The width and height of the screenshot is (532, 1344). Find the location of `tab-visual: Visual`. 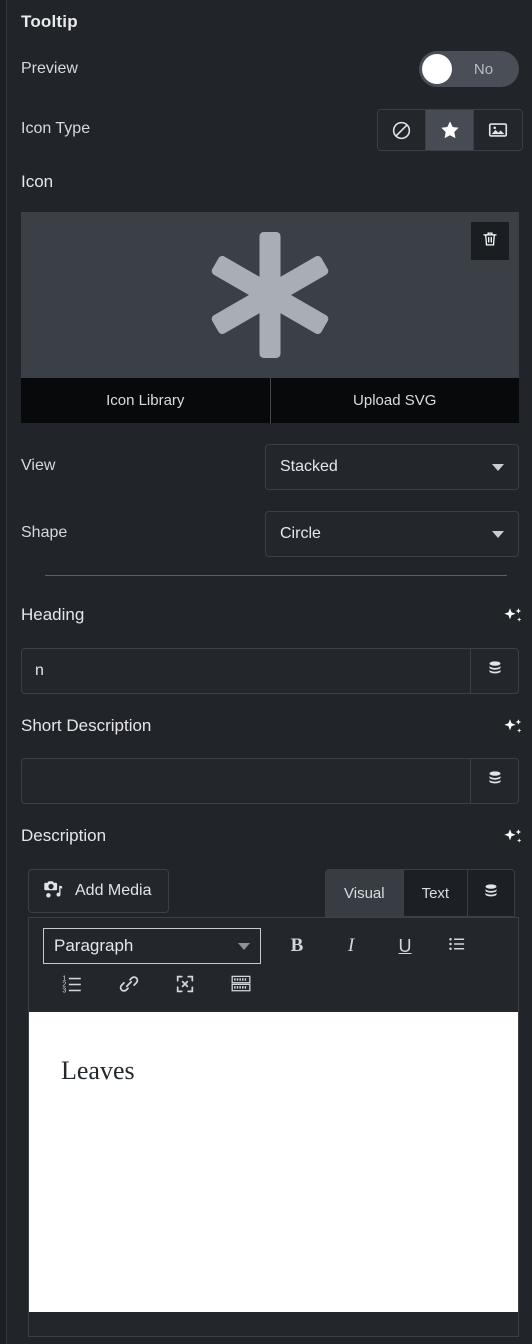

tab-visual: Visual is located at coordinates (365, 893).